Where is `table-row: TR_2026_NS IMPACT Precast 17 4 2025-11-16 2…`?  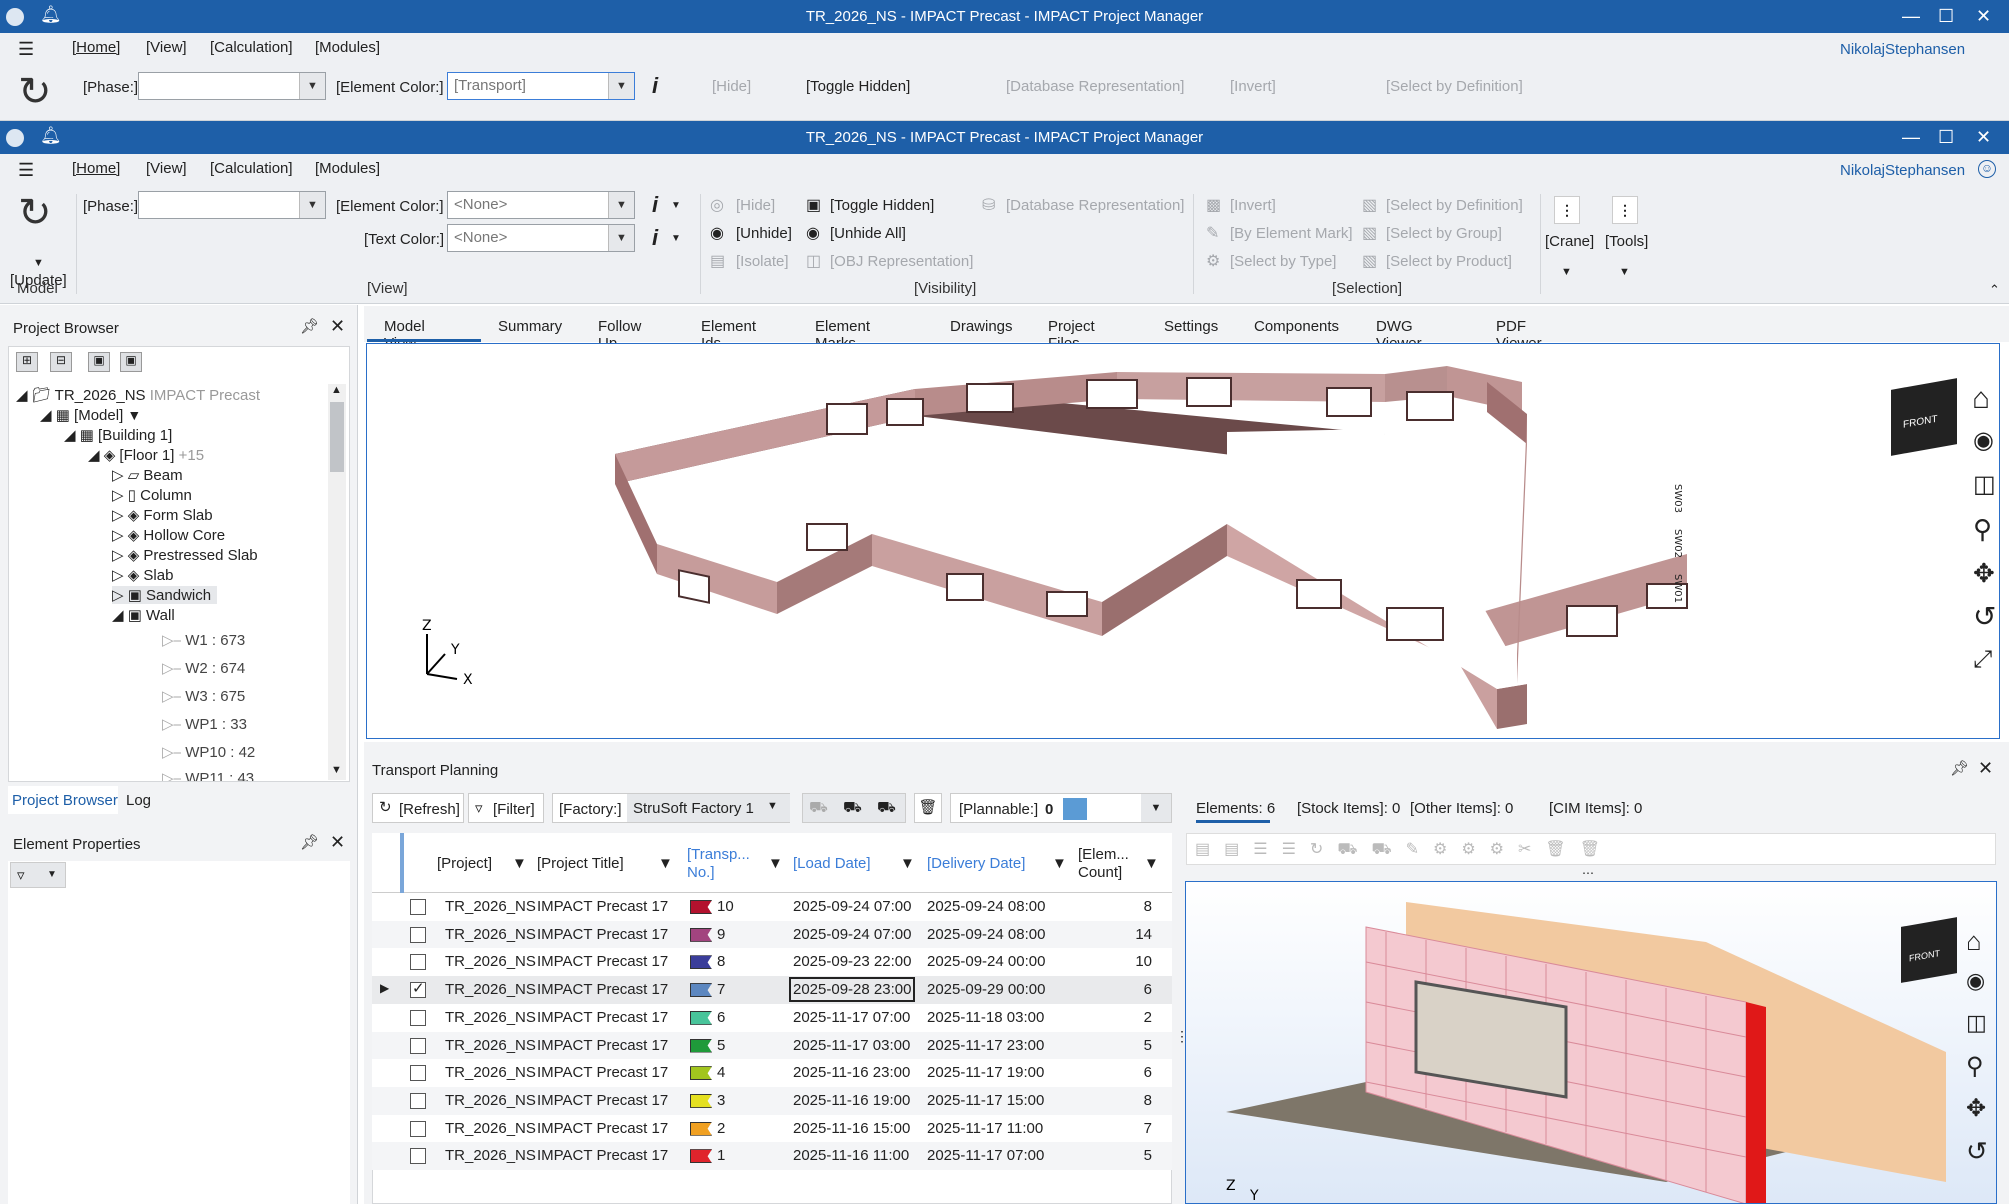
table-row: TR_2026_NS IMPACT Precast 17 4 2025-11-16 2… is located at coordinates (772, 1073).